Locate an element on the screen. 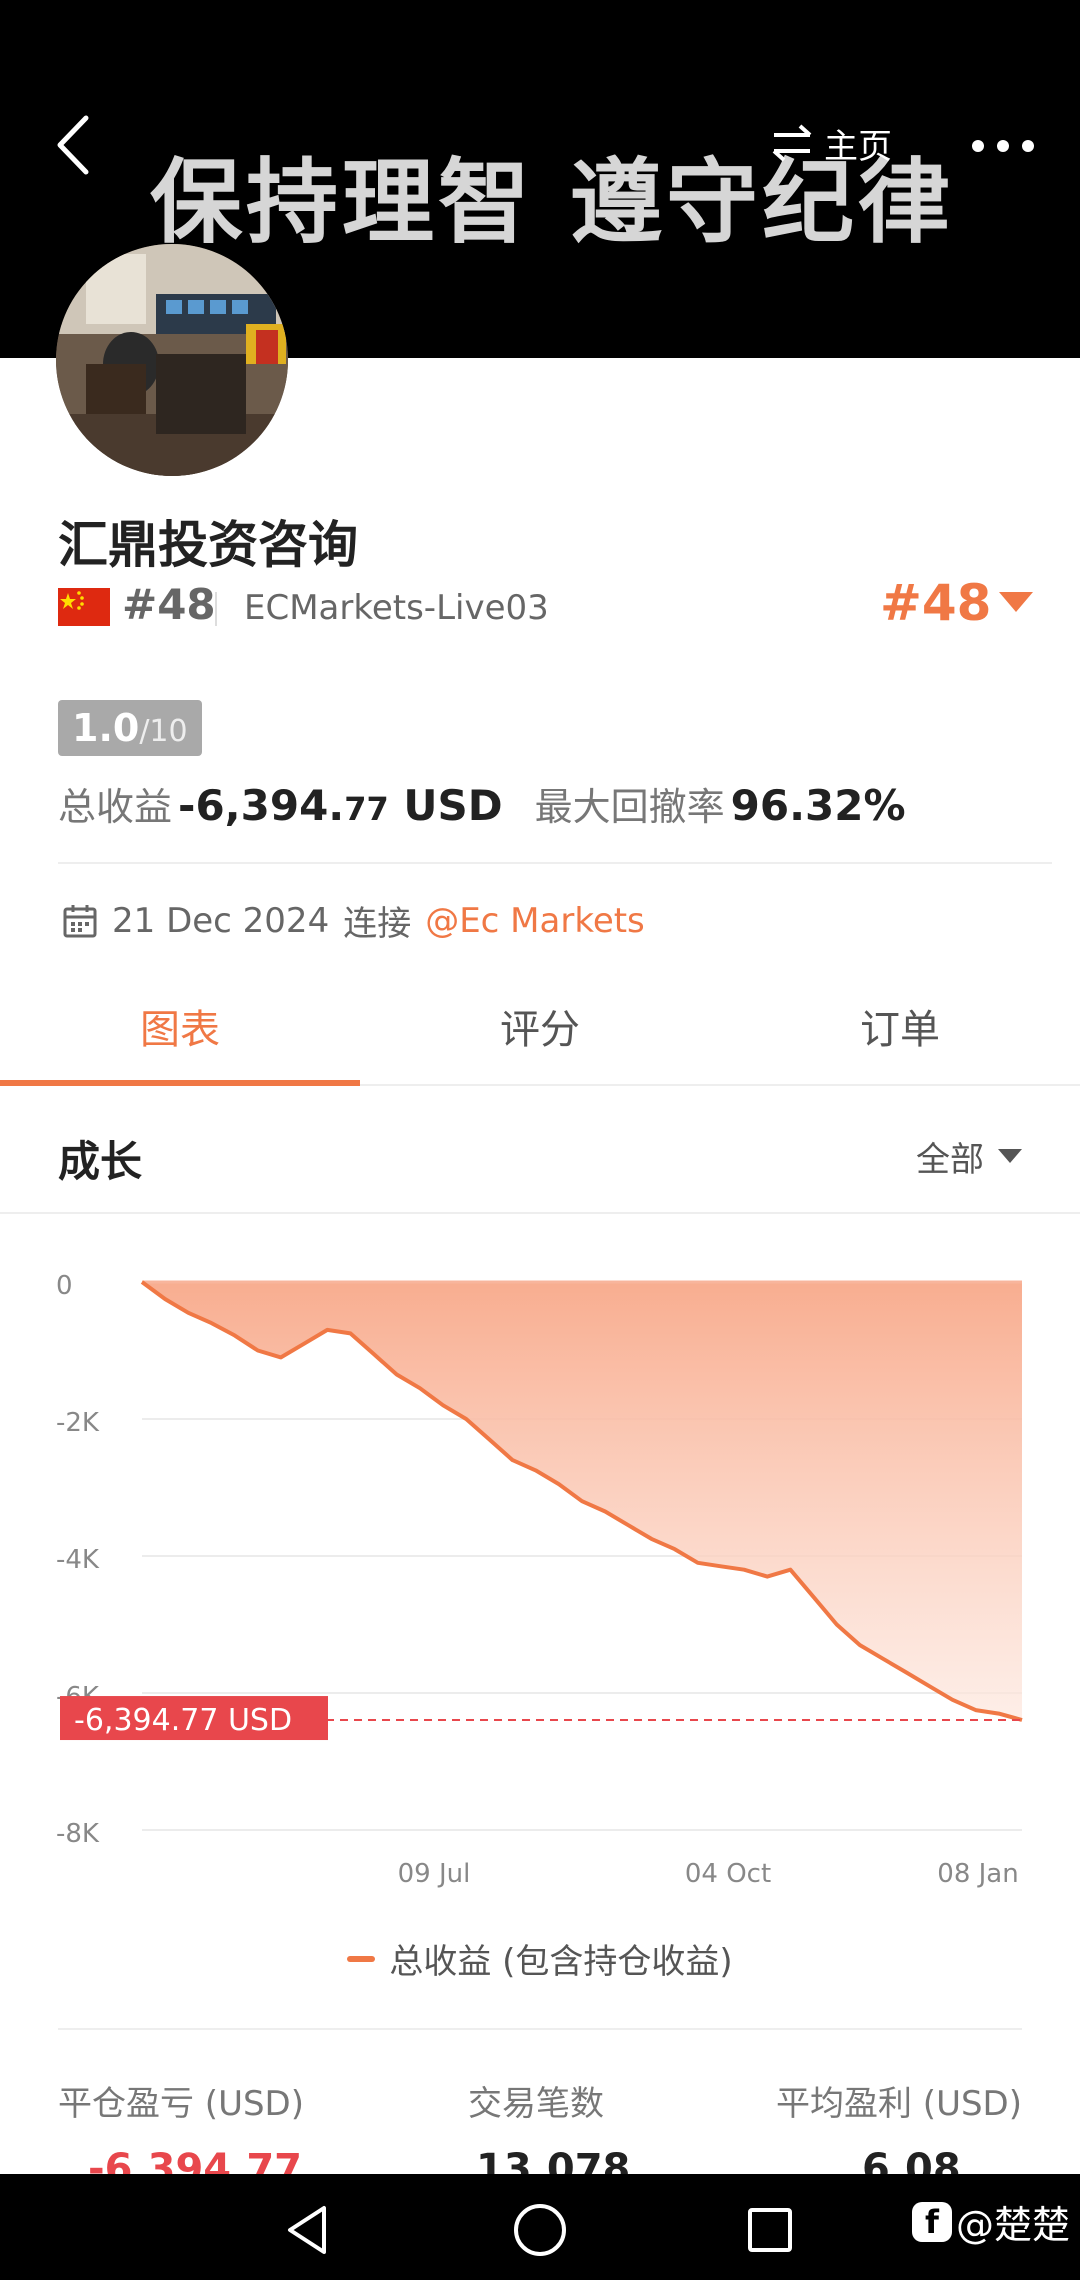 This screenshot has width=1080, height=2280. y-tick-label: 0 is located at coordinates (64, 1286).